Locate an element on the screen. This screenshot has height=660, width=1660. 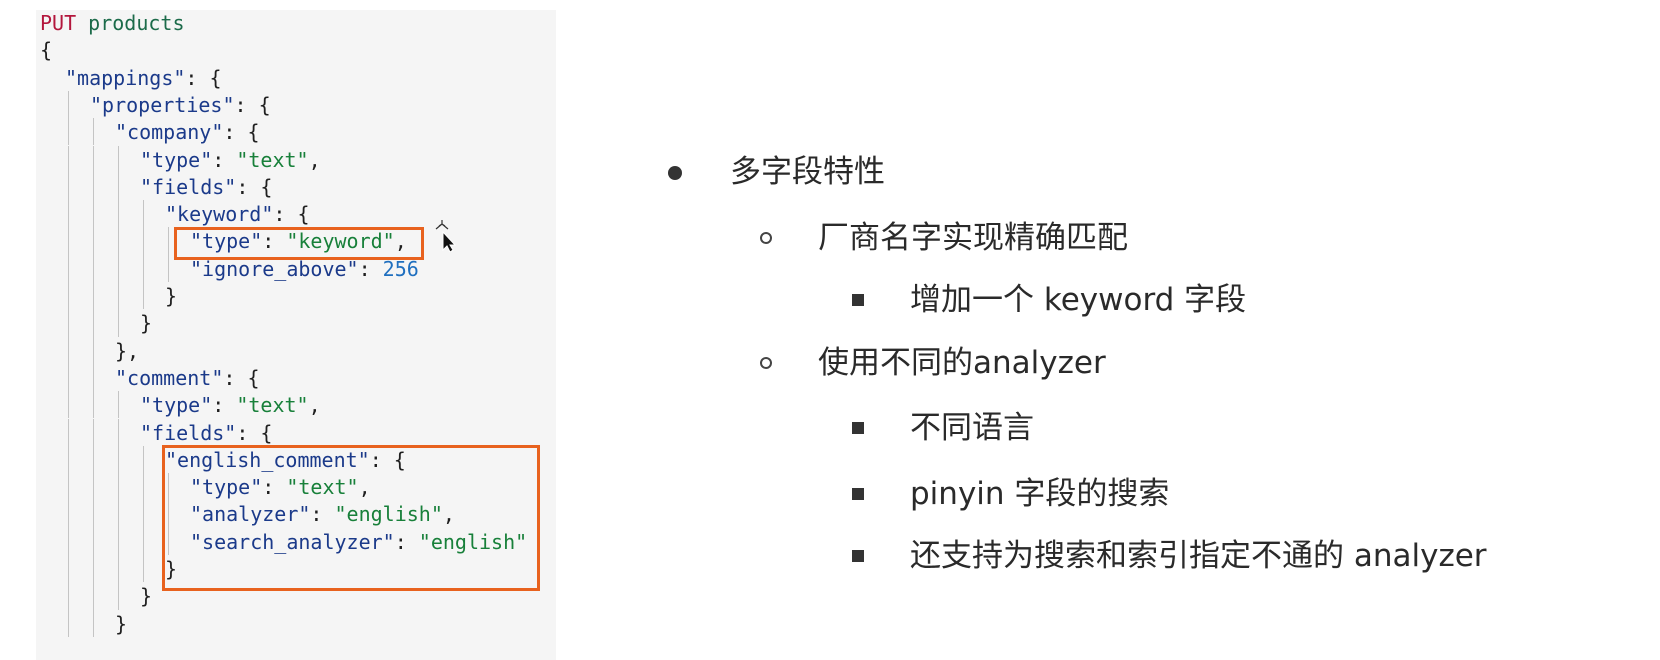
bullet-text-level-2: 使用不同的analyzer is located at coordinates (962, 363).